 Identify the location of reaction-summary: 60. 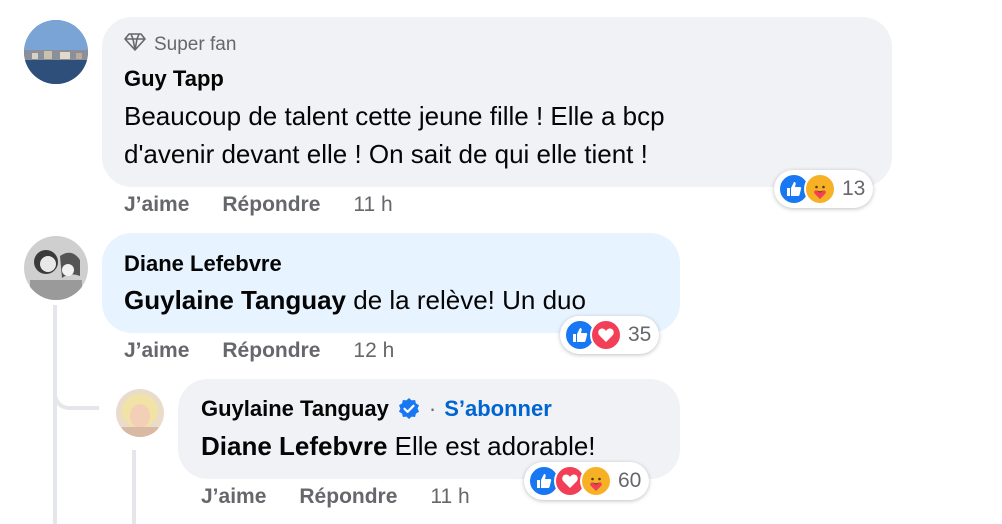
(587, 481).